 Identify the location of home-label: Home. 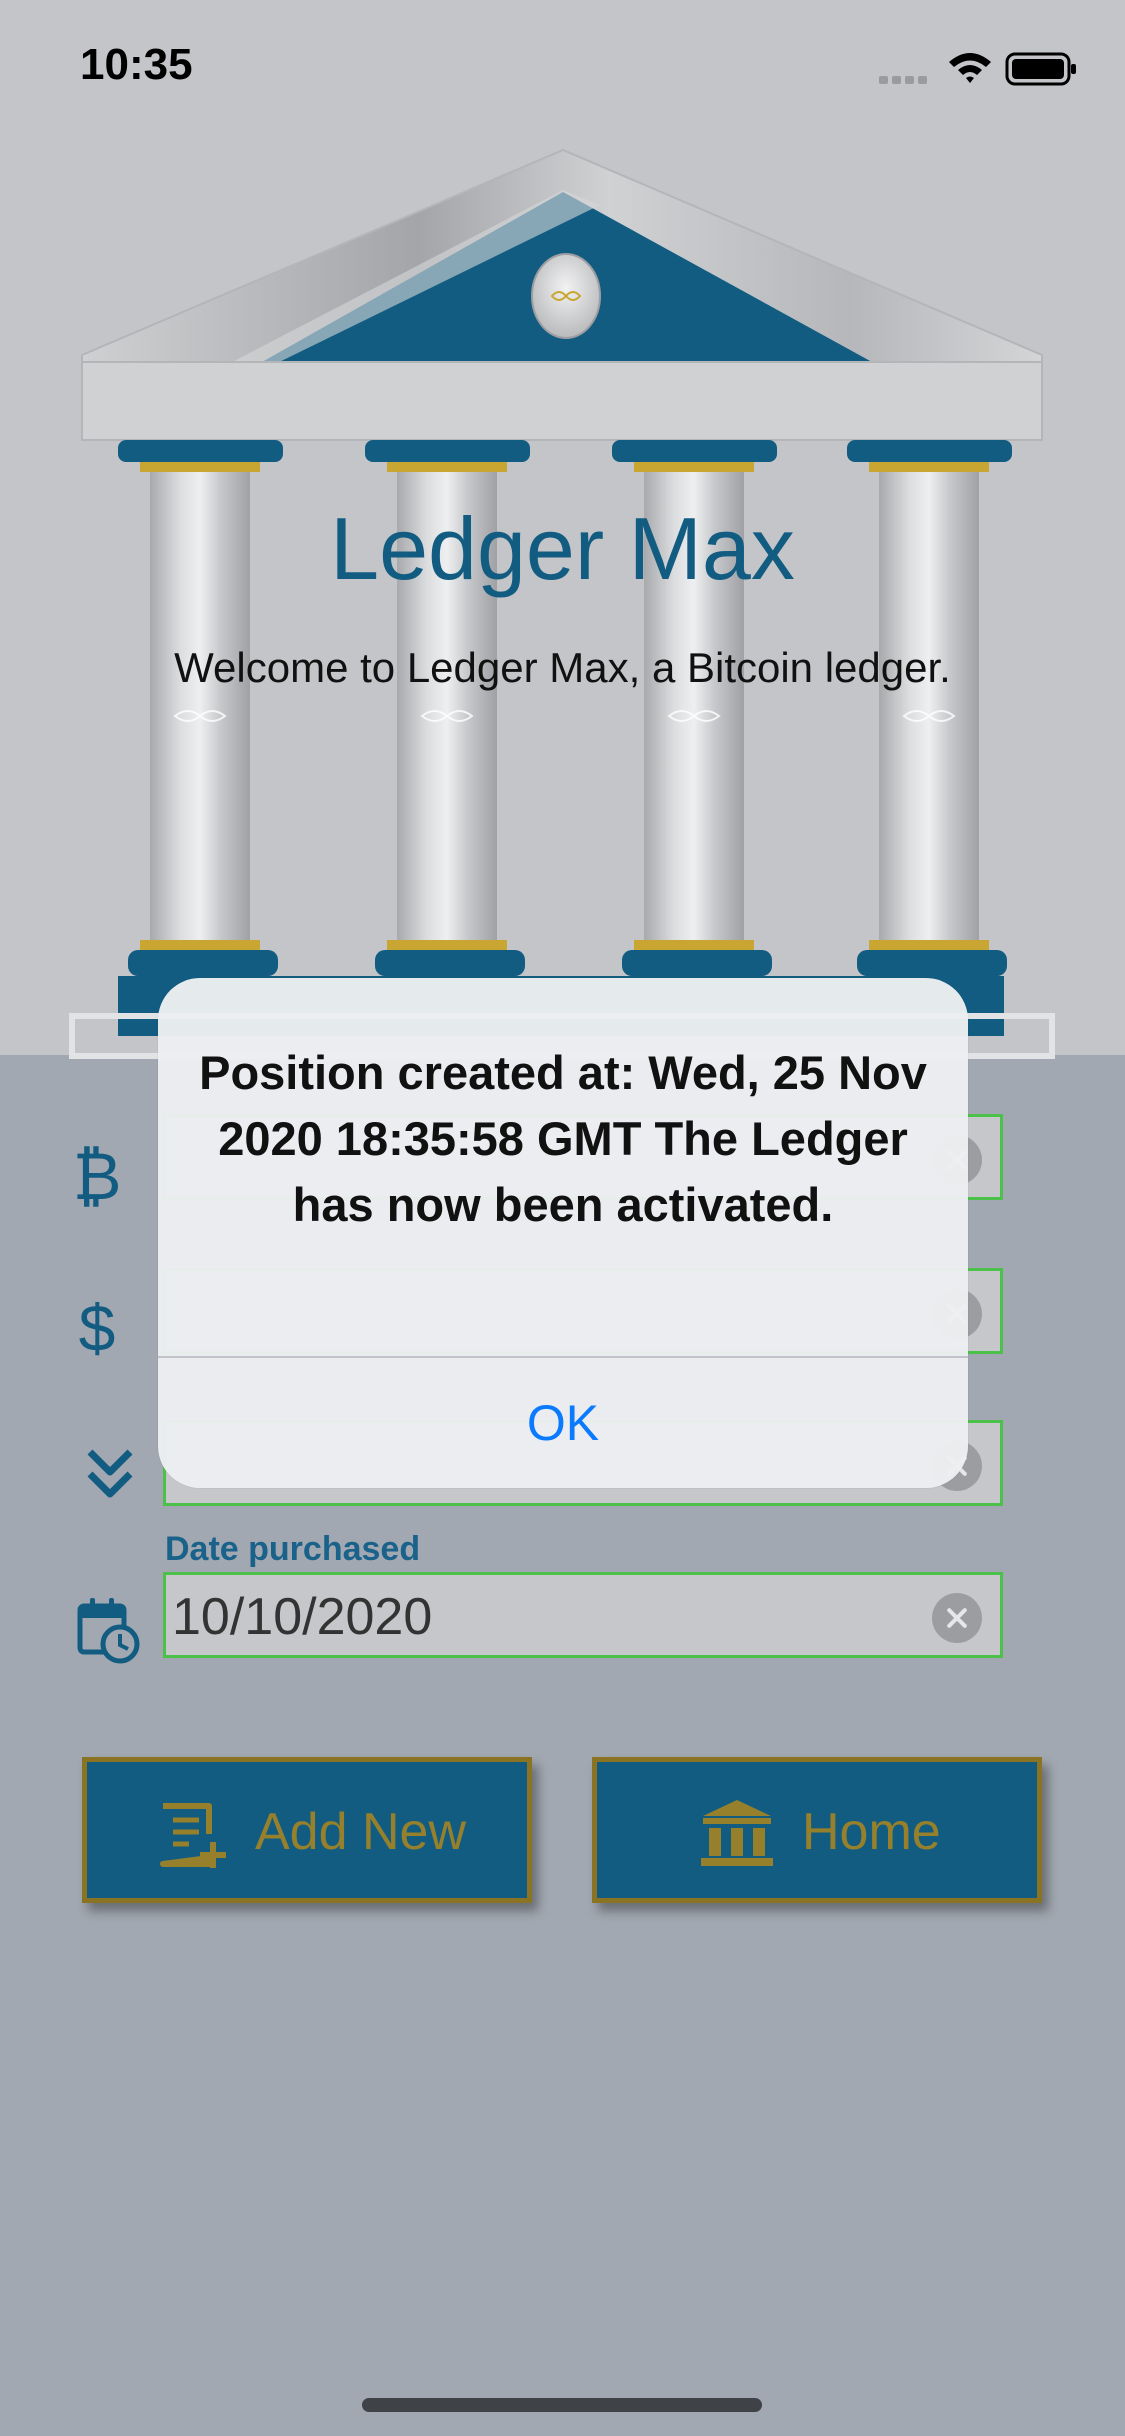
(871, 1832).